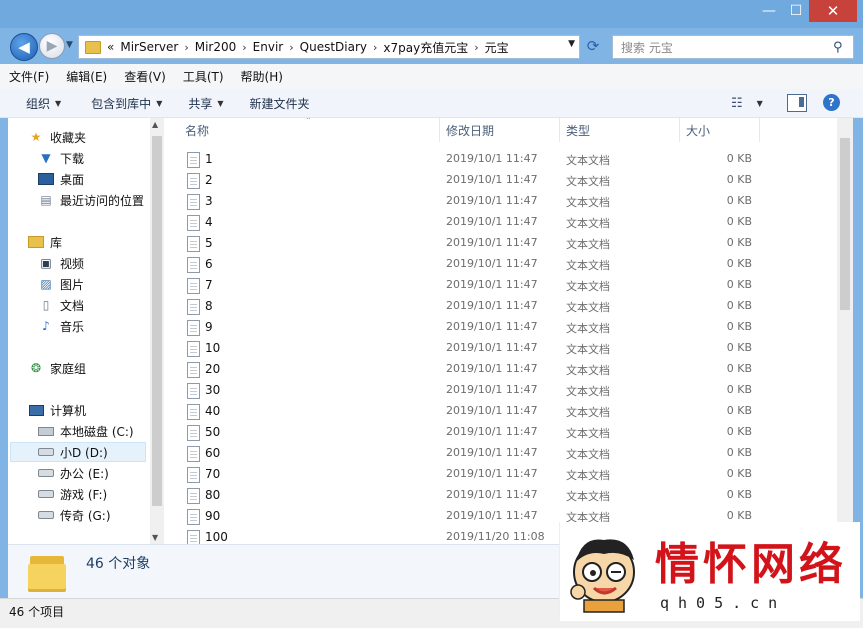  What do you see at coordinates (46, 452) in the screenshot?
I see `drive-icon` at bounding box center [46, 452].